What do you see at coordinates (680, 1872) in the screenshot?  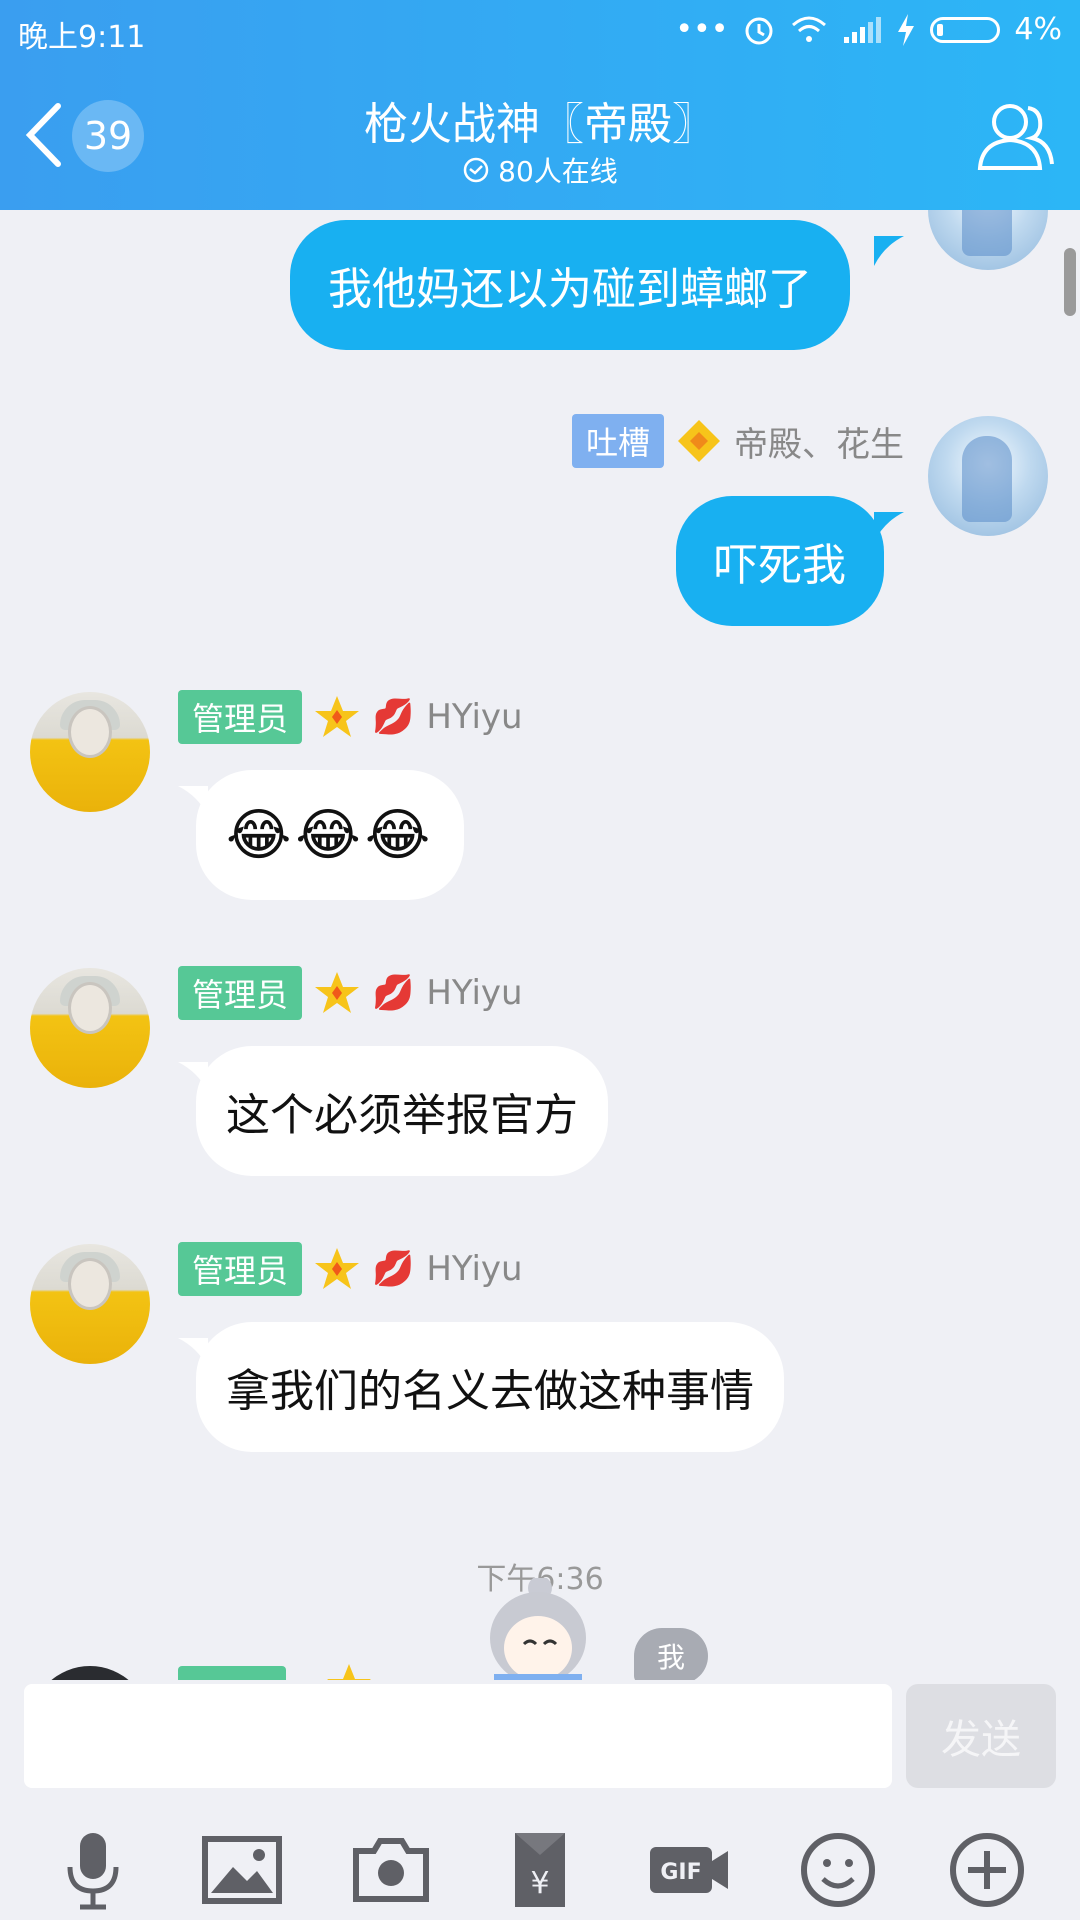 I see `svg-text: GIF` at bounding box center [680, 1872].